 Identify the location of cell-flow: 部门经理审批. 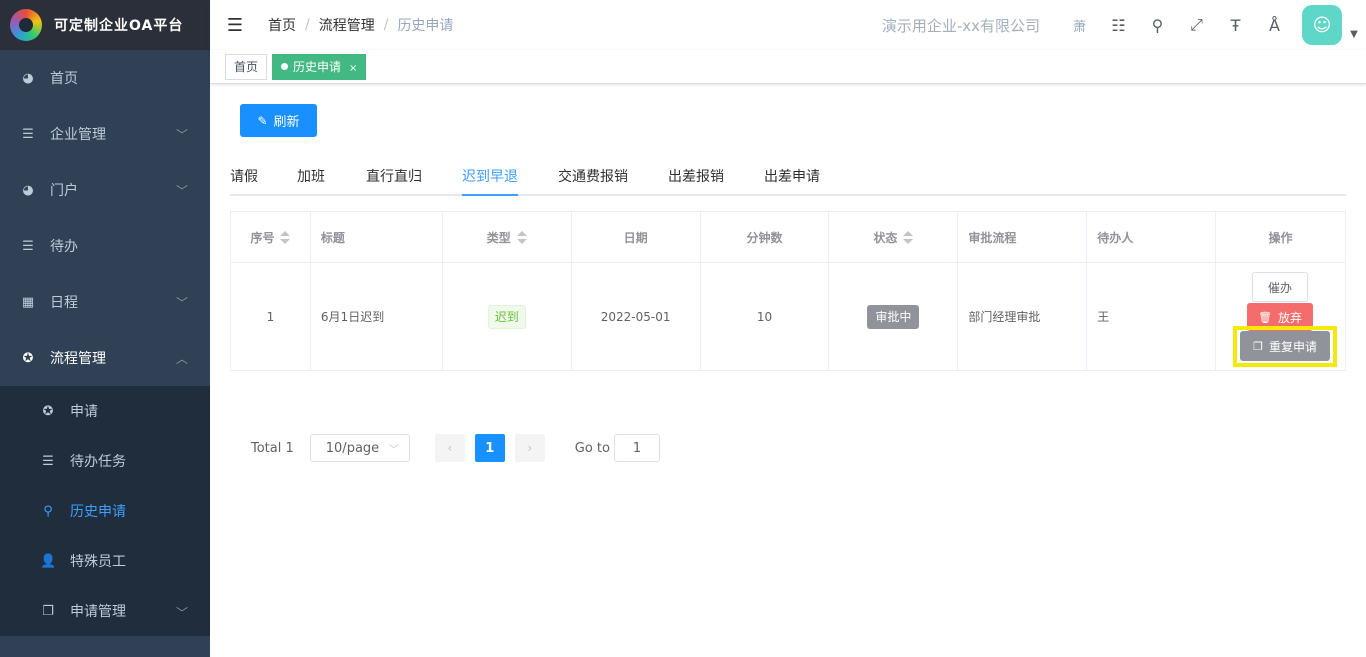
(1022, 316).